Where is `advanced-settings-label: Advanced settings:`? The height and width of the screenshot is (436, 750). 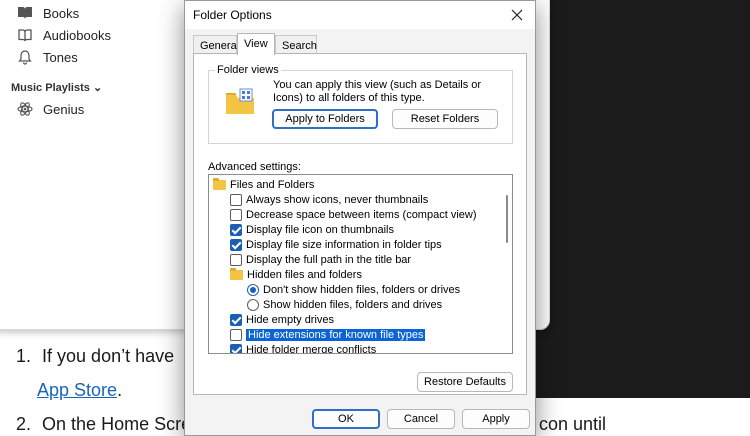 advanced-settings-label: Advanced settings: is located at coordinates (254, 167).